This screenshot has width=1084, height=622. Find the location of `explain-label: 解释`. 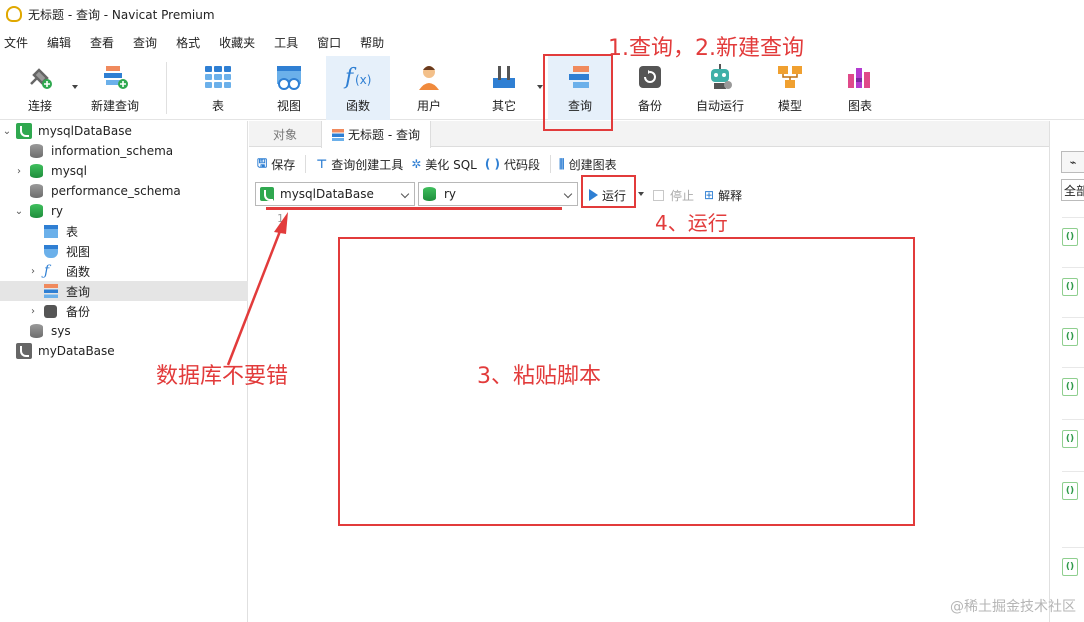

explain-label: 解释 is located at coordinates (730, 195).